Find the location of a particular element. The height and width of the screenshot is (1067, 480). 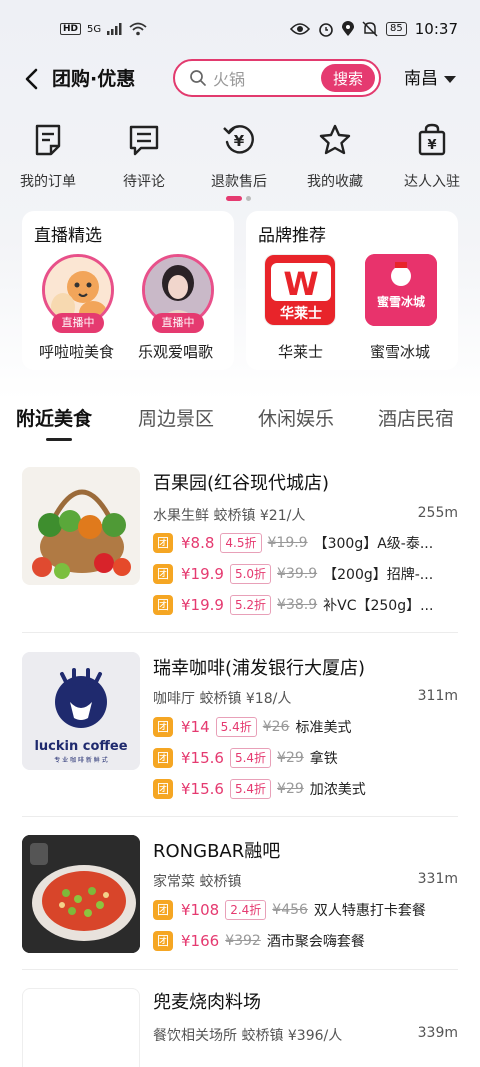

deal-name: 双人特惠打卡套餐 is located at coordinates (369, 911).